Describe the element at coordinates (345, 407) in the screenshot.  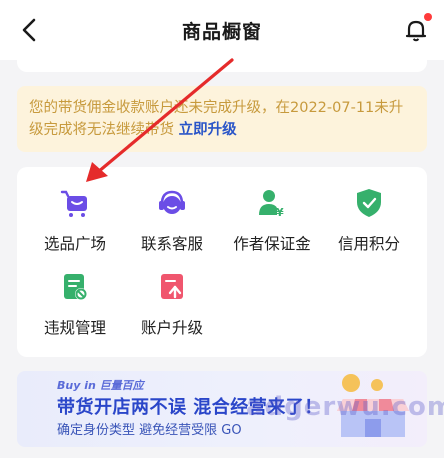
I see `watermark: adgerwu.com` at that location.